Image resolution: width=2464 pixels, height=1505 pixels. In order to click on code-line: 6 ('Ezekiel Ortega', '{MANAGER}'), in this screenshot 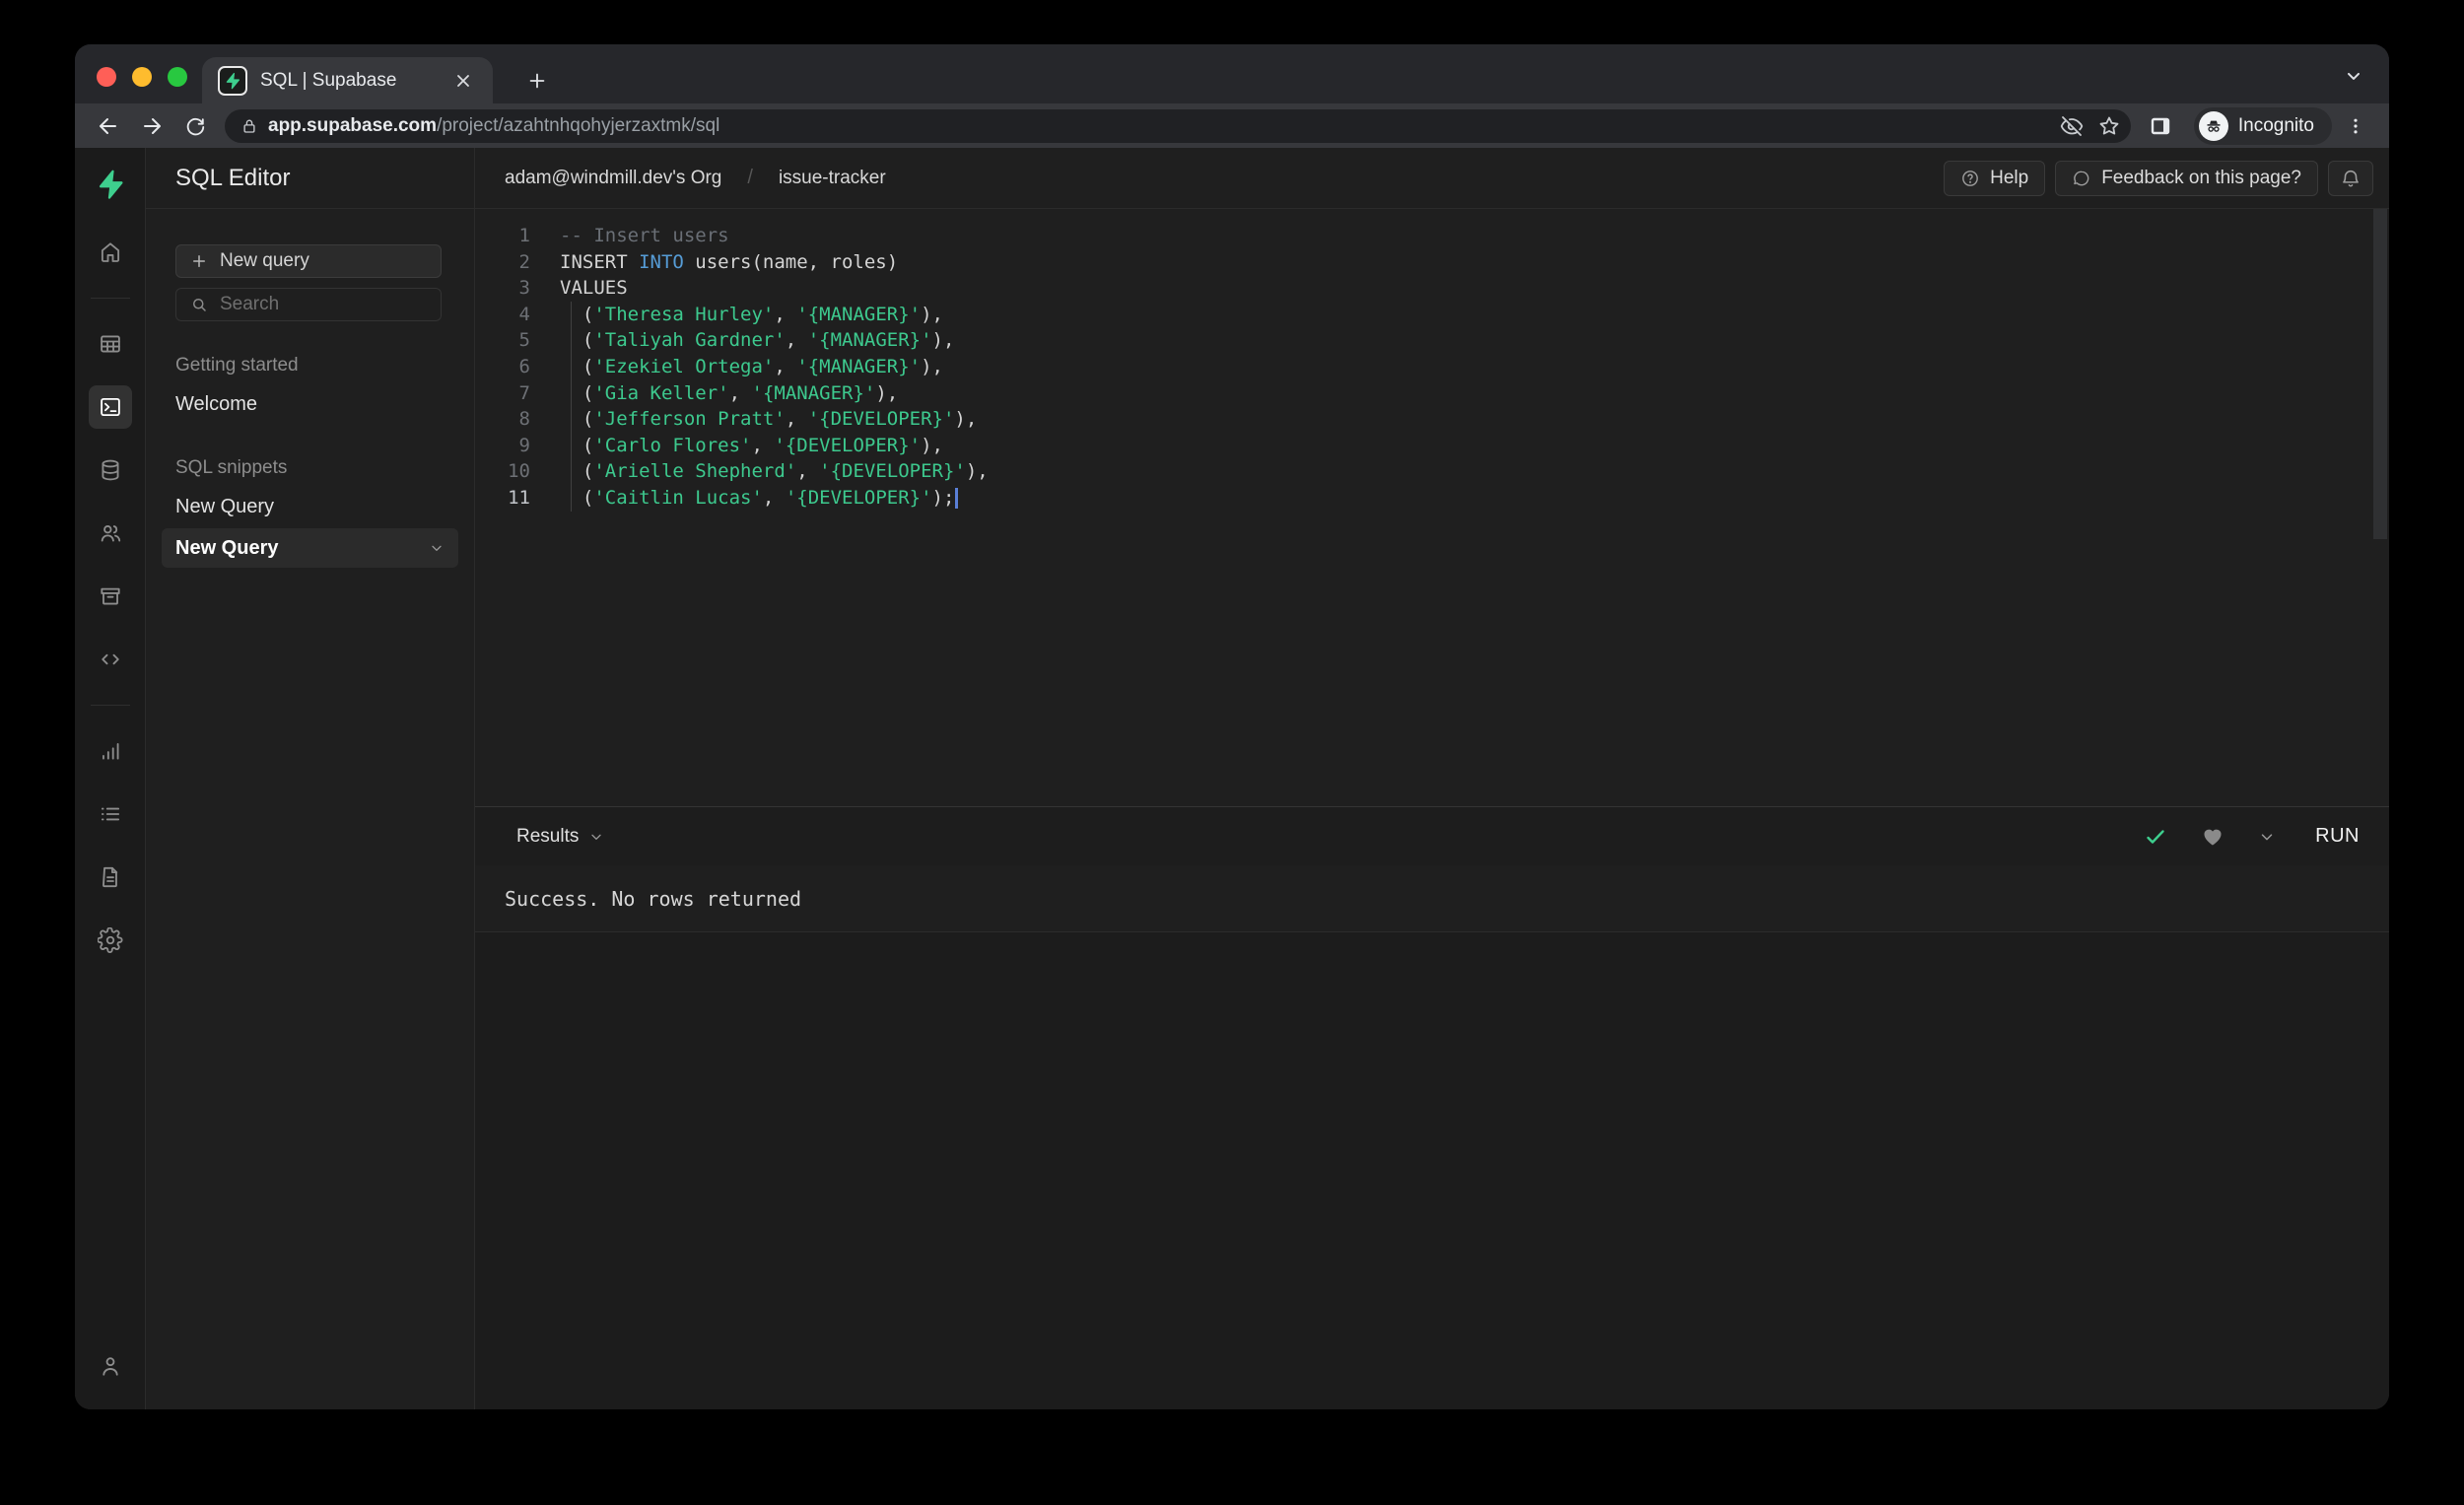, I will do `click(1432, 366)`.